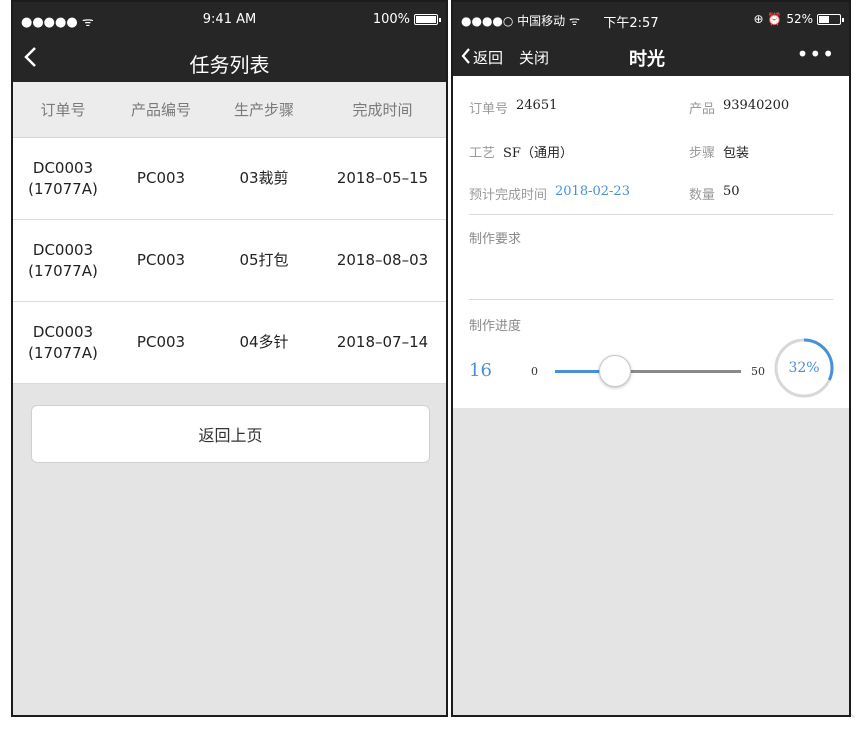 This screenshot has height=729, width=861. I want to click on header-product: 产品编号, so click(160, 110).